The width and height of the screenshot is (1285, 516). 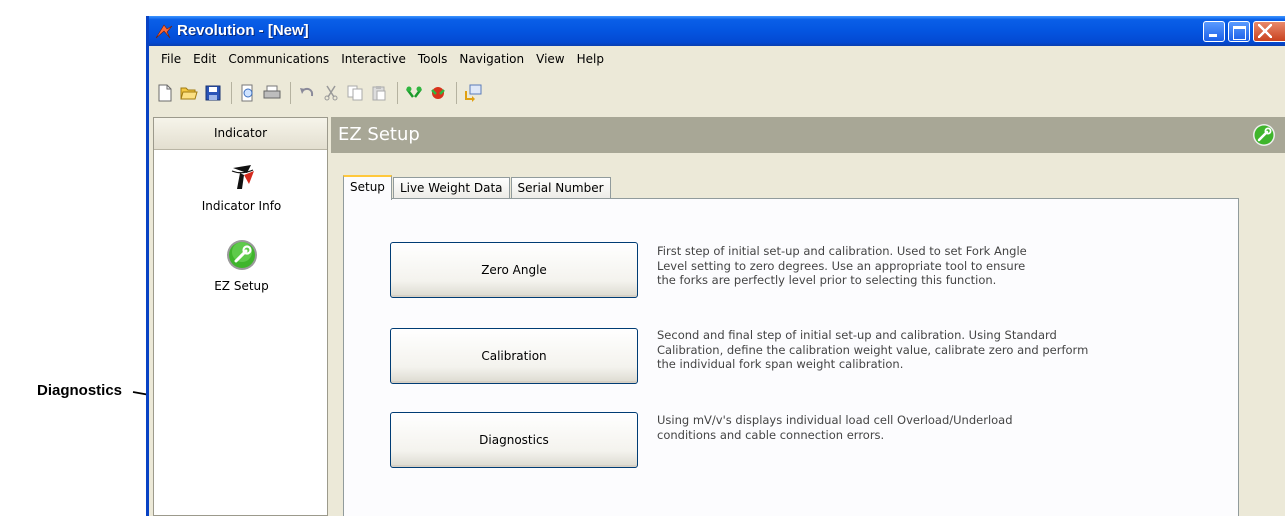 What do you see at coordinates (240, 316) in the screenshot?
I see `navigation-panel: Indicator Indicator Info EZ Setup` at bounding box center [240, 316].